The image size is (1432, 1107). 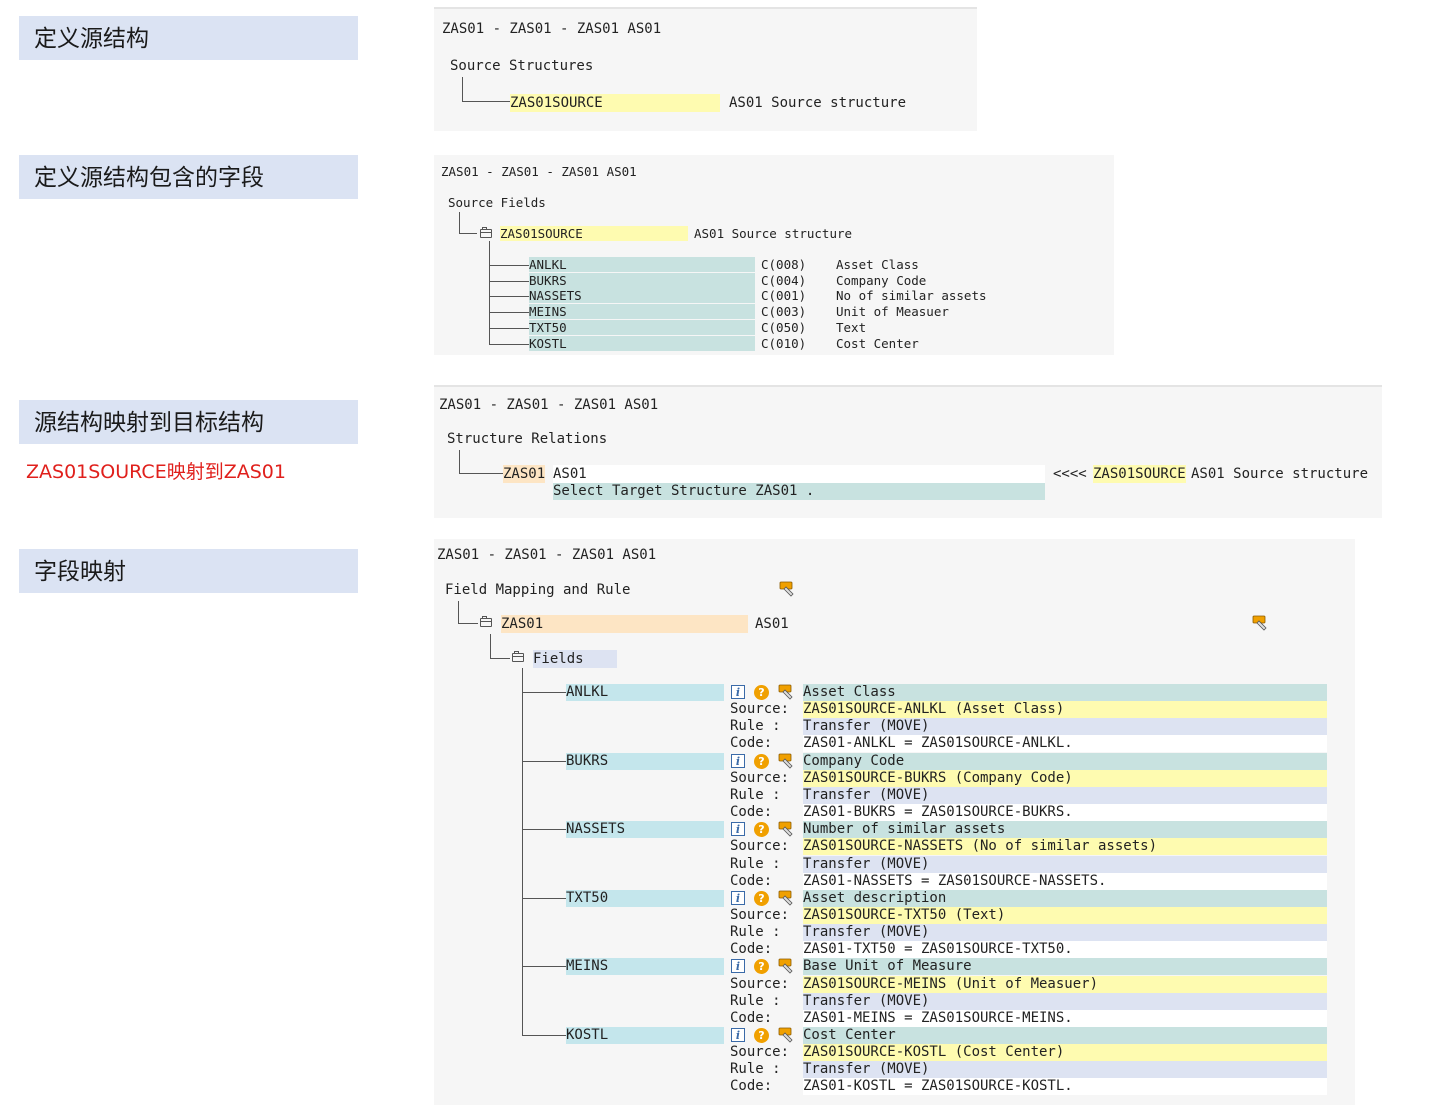 I want to click on source-field-desc: Asset Class, so click(x=877, y=264).